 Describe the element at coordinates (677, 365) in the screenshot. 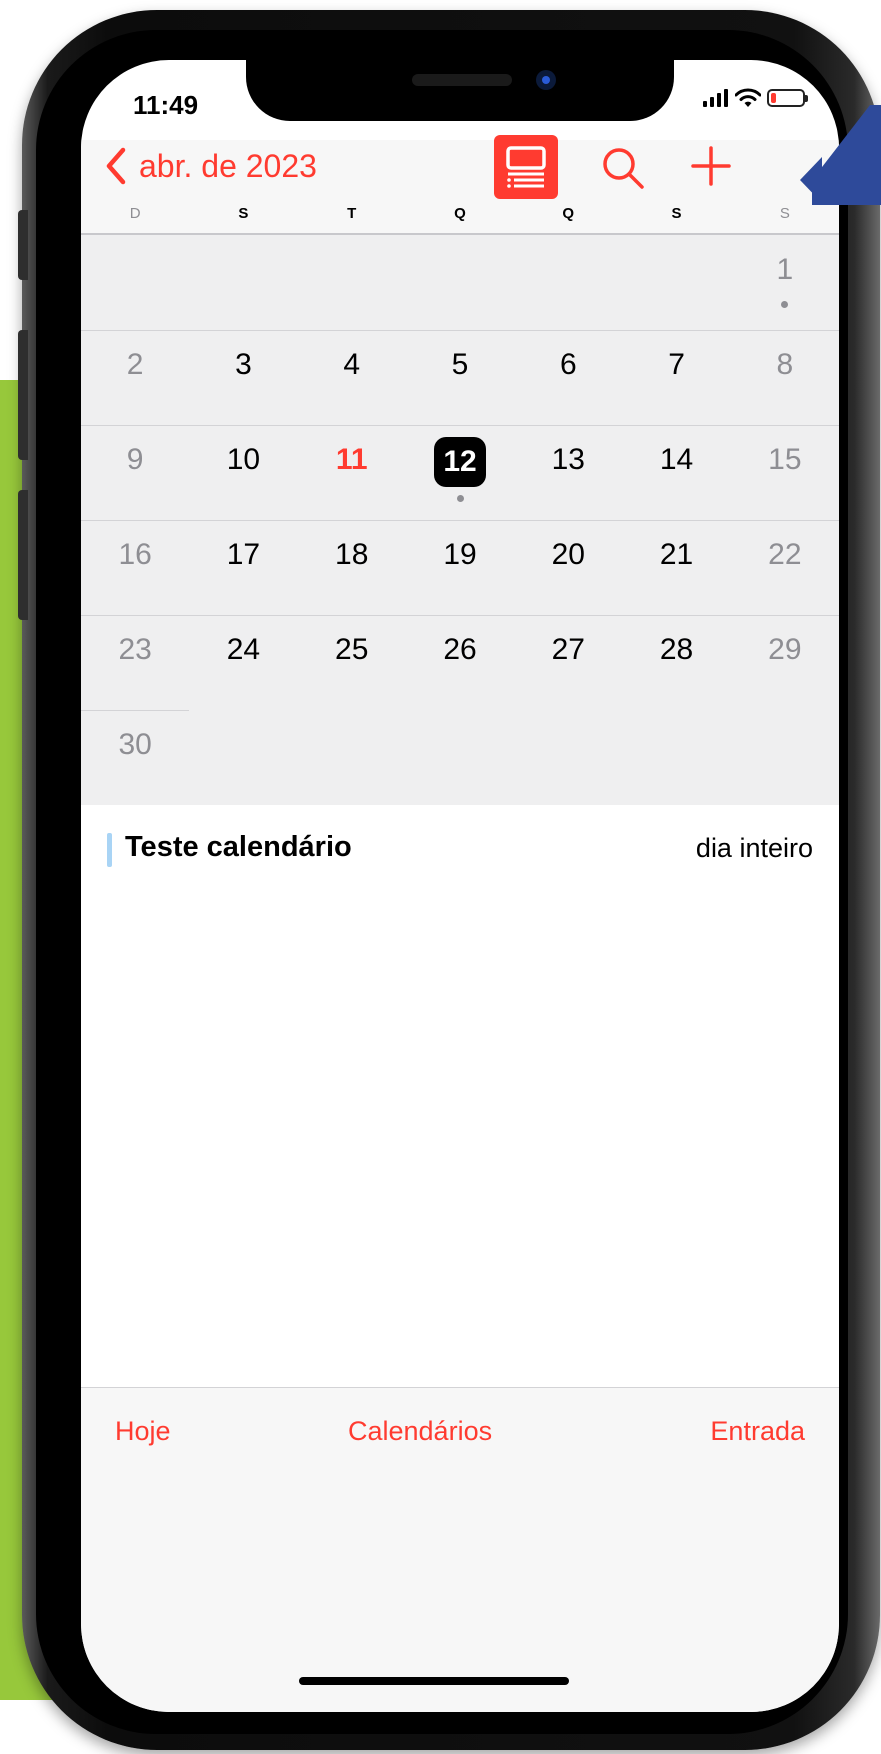

I see `calendar-day: 7` at that location.